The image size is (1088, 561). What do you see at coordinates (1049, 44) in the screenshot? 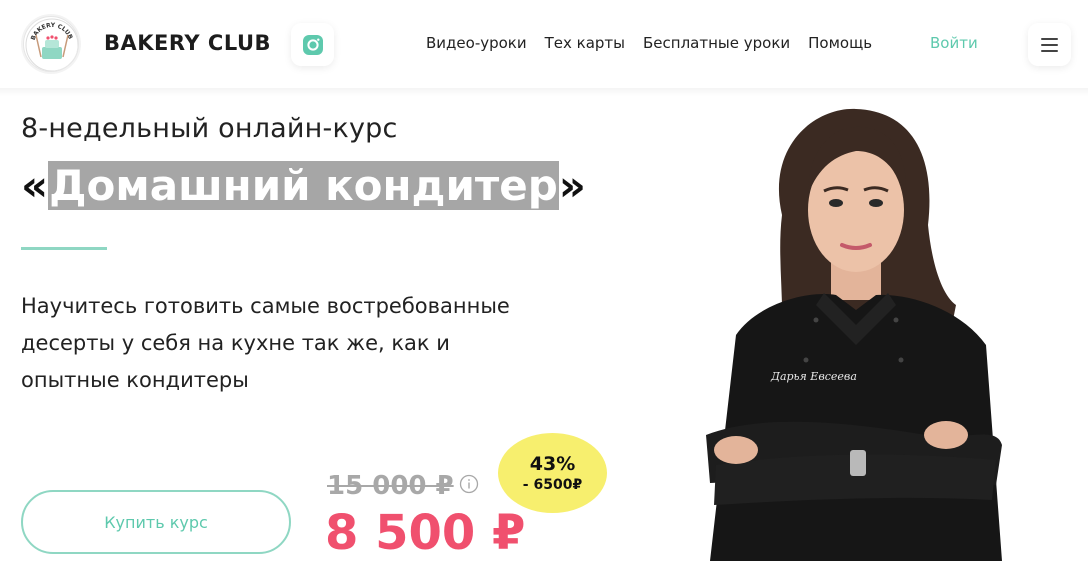
I see `hamburger-menu-button` at bounding box center [1049, 44].